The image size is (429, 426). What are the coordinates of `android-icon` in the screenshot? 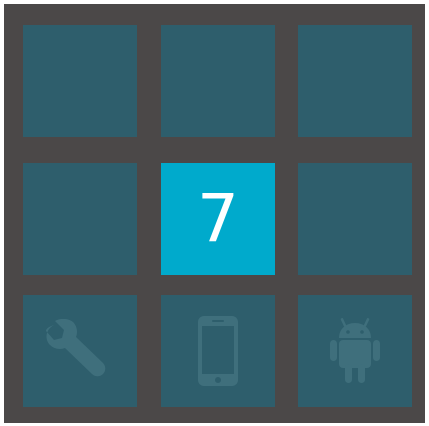 It's located at (355, 351).